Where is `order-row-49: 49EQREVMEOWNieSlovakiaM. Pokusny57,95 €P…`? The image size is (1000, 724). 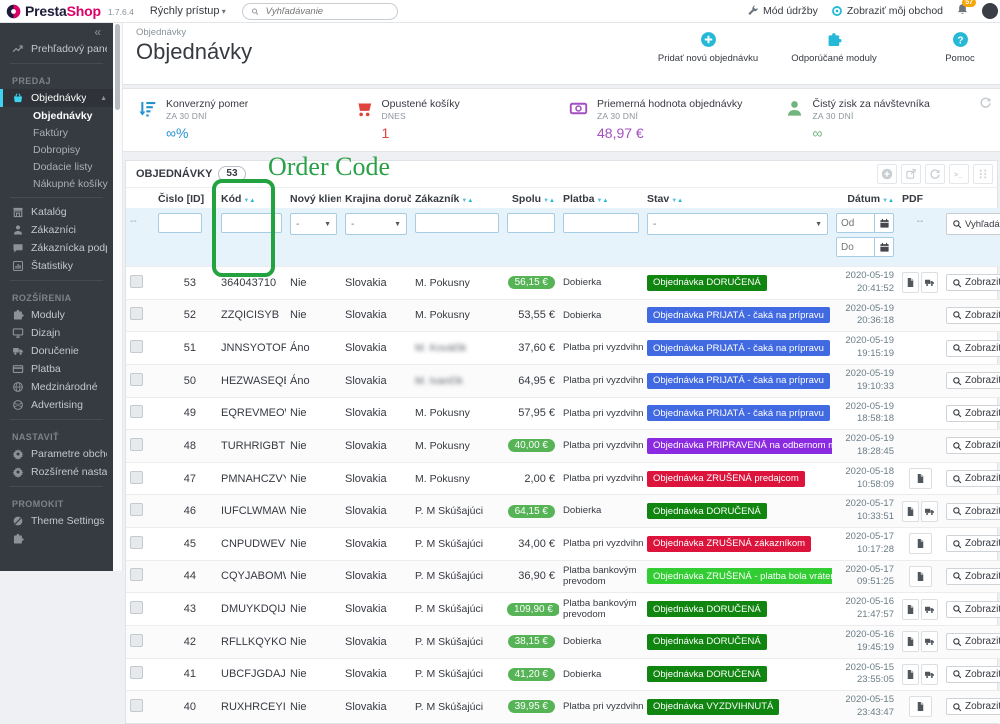 order-row-49: 49EQREVMEOWNieSlovakiaM. Pokusny57,95 €P… is located at coordinates (563, 413).